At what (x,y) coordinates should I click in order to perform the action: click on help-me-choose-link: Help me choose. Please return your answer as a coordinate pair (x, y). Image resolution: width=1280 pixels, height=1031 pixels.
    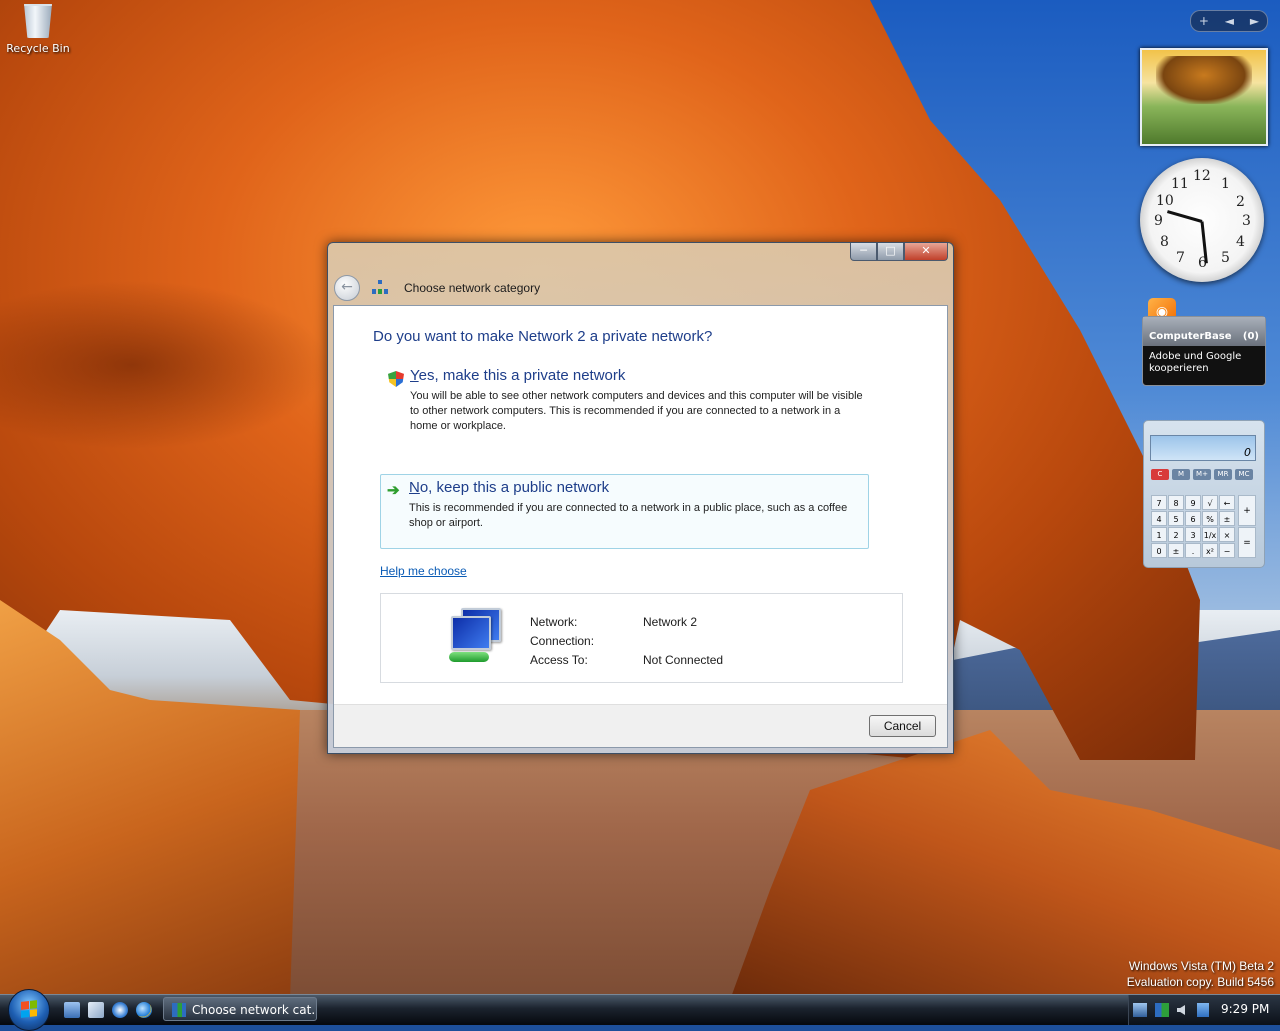
    Looking at the image, I should click on (423, 571).